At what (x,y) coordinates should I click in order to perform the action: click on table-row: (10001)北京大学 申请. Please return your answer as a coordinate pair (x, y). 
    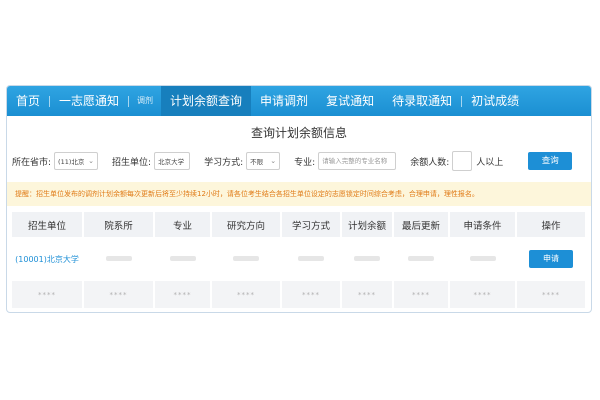
    Looking at the image, I should click on (299, 259).